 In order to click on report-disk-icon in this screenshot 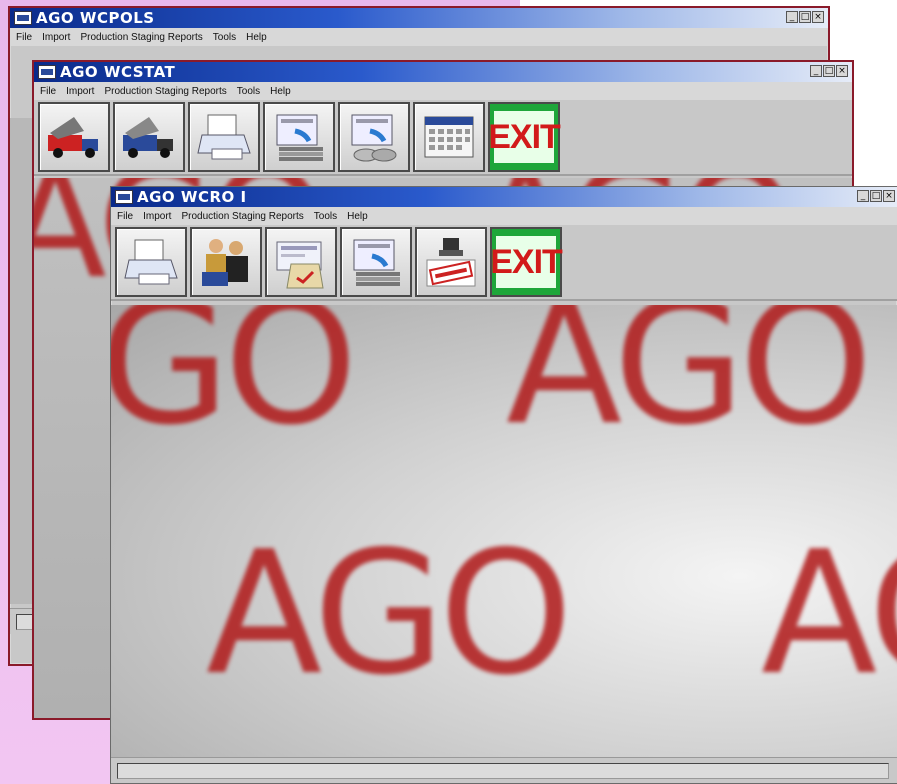, I will do `click(374, 138)`.